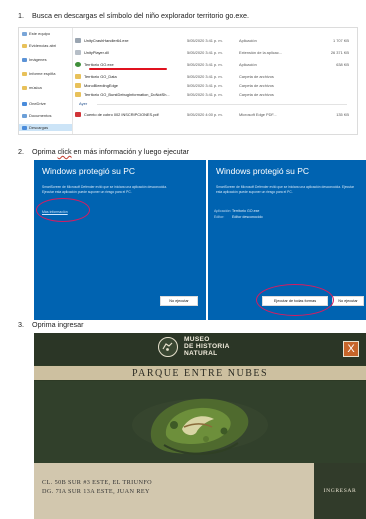 This screenshot has width=366, height=519. What do you see at coordinates (248, 64) in the screenshot?
I see `file-type: Aplicación` at bounding box center [248, 64].